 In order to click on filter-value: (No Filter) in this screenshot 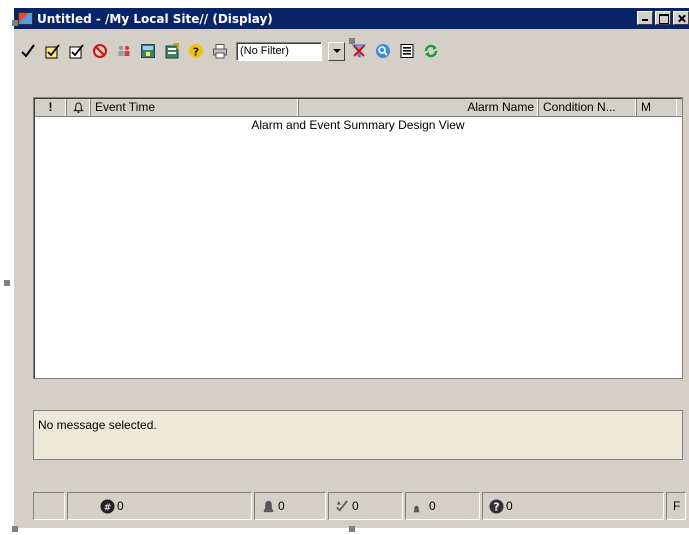, I will do `click(279, 51)`.